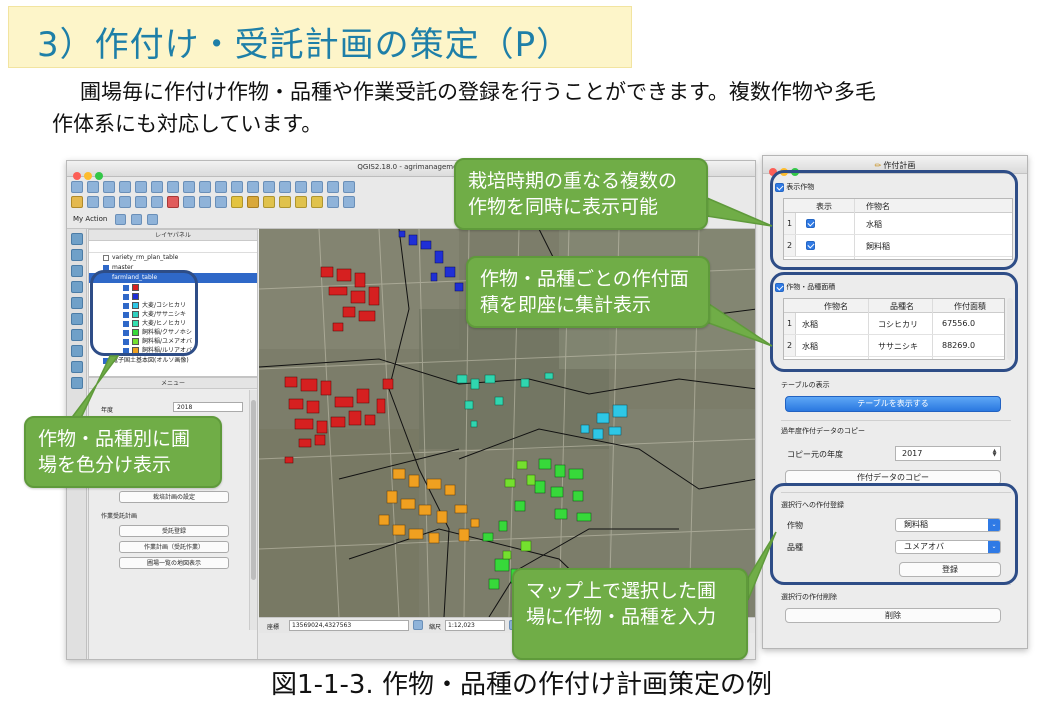 This screenshot has height=720, width=1043. I want to click on callout-select: マップ上で選択した圃場に作物・品種を入力, so click(630, 614).